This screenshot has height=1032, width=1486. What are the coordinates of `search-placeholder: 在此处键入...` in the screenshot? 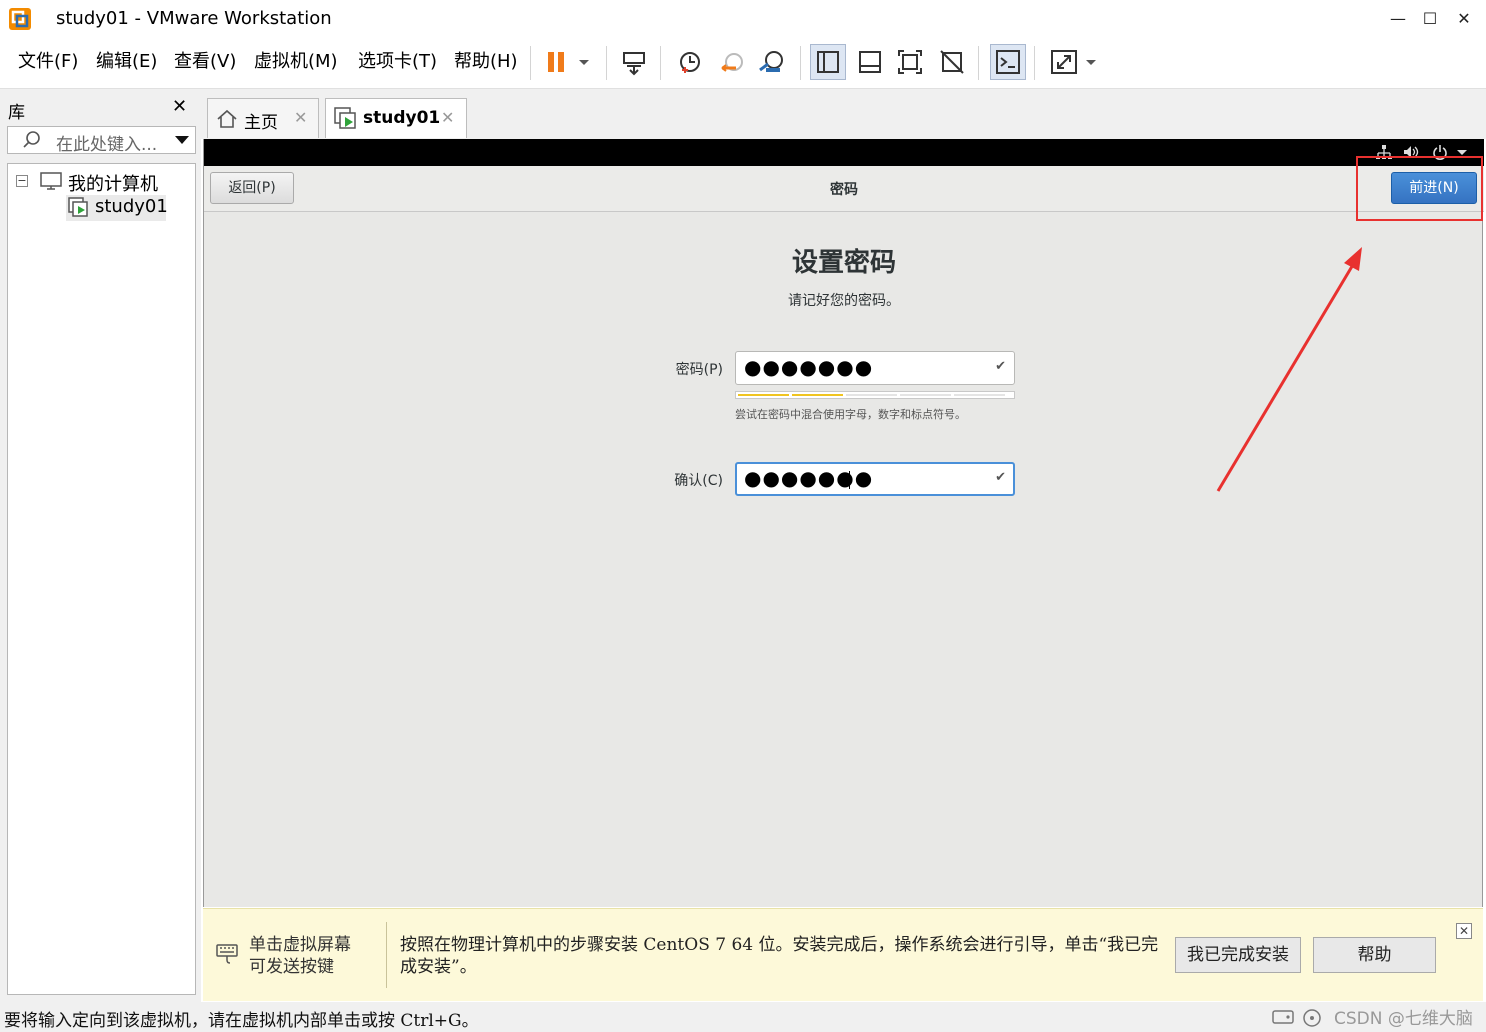 It's located at (107, 145).